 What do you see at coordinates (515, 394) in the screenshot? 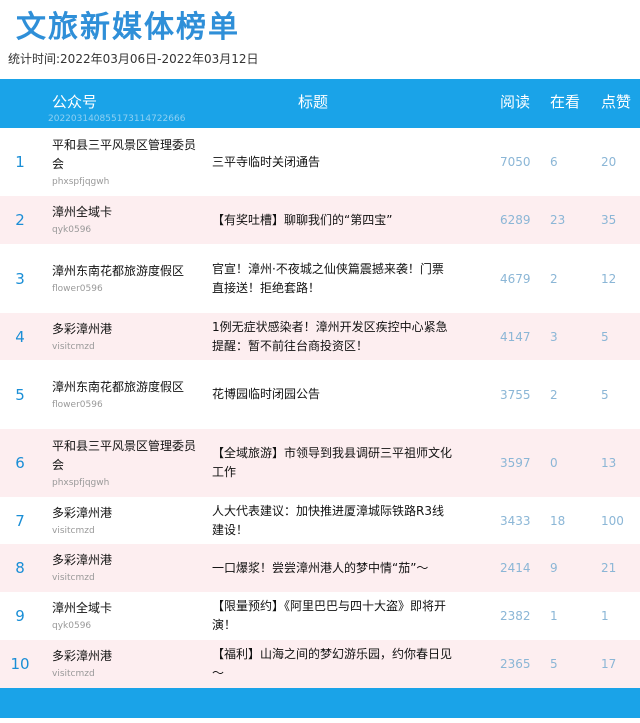
I see `read-count: 3755` at bounding box center [515, 394].